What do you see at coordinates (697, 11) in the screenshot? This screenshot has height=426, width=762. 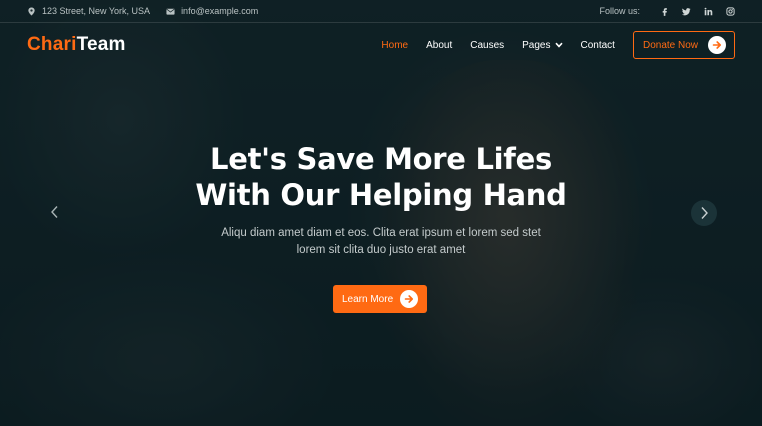 I see `social-links` at bounding box center [697, 11].